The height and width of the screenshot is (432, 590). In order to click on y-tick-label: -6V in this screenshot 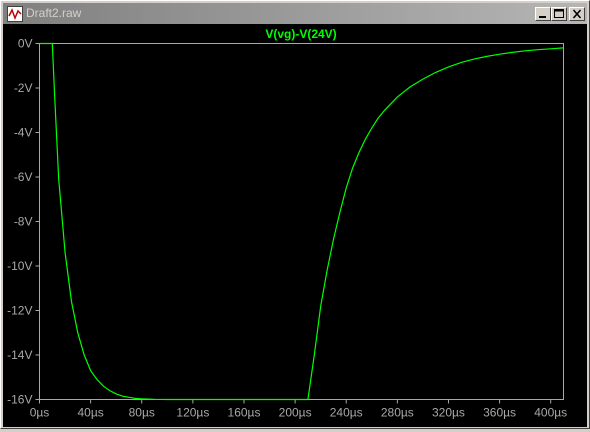, I will do `click(23, 177)`.